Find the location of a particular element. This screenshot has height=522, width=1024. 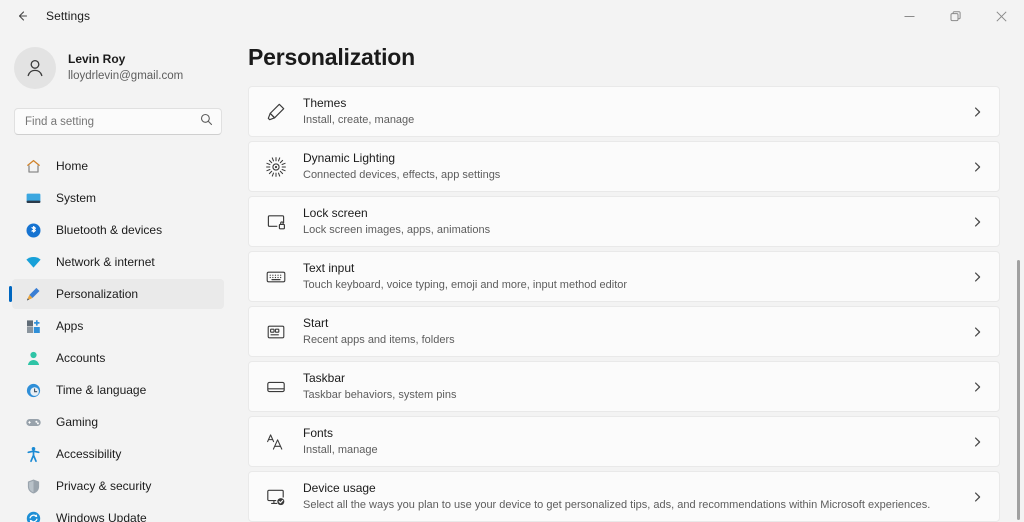

maximize-button is located at coordinates (955, 16).